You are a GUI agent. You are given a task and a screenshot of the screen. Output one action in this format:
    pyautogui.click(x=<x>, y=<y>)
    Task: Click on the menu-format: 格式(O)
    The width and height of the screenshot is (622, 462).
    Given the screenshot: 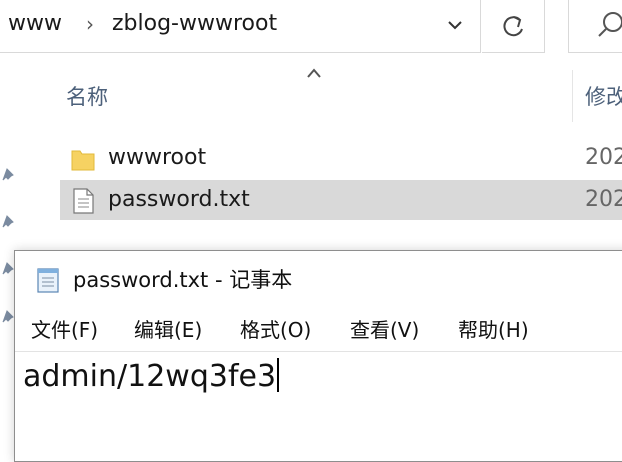 What is the action you would take?
    pyautogui.click(x=275, y=330)
    